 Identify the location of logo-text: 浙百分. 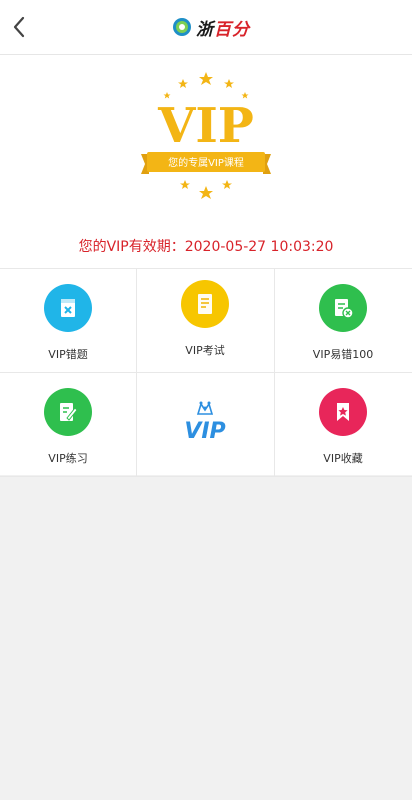
(223, 29).